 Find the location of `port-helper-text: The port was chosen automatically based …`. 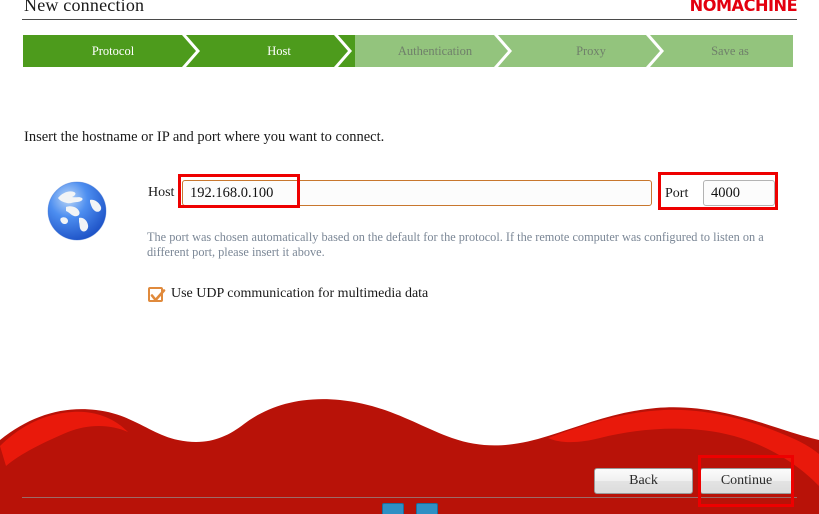

port-helper-text: The port was chosen automatically based … is located at coordinates (455, 244).